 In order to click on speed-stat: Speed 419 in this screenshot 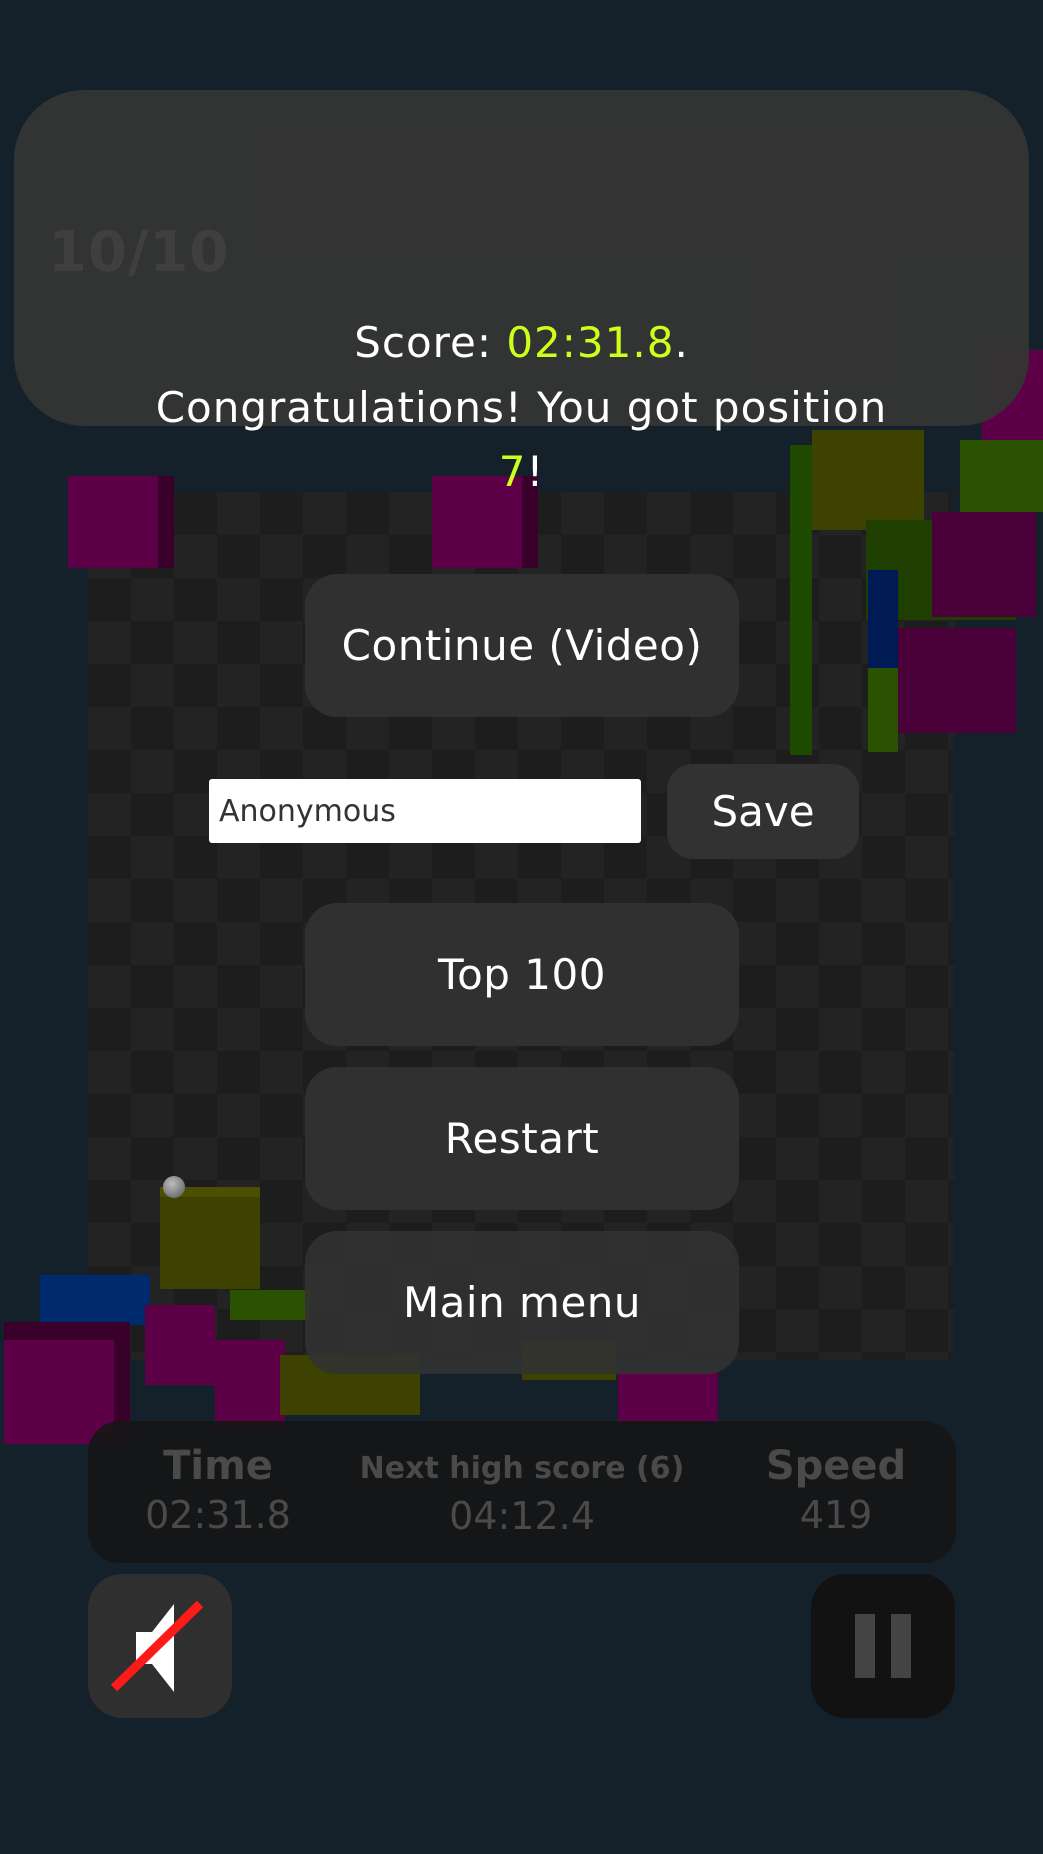, I will do `click(836, 1492)`.